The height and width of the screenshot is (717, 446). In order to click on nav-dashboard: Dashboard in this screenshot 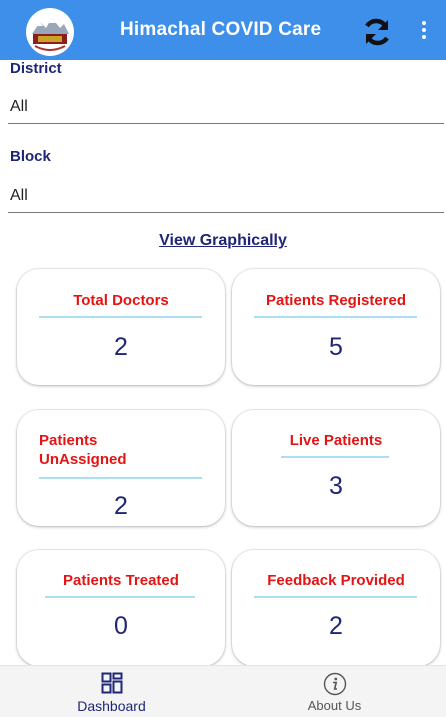, I will do `click(111, 691)`.